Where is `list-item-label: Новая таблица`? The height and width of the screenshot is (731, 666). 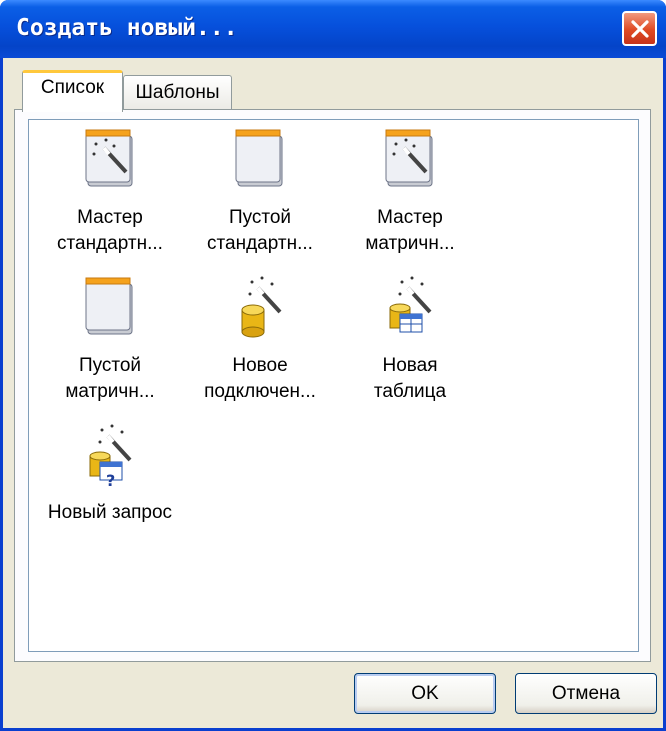 list-item-label: Новая таблица is located at coordinates (410, 378).